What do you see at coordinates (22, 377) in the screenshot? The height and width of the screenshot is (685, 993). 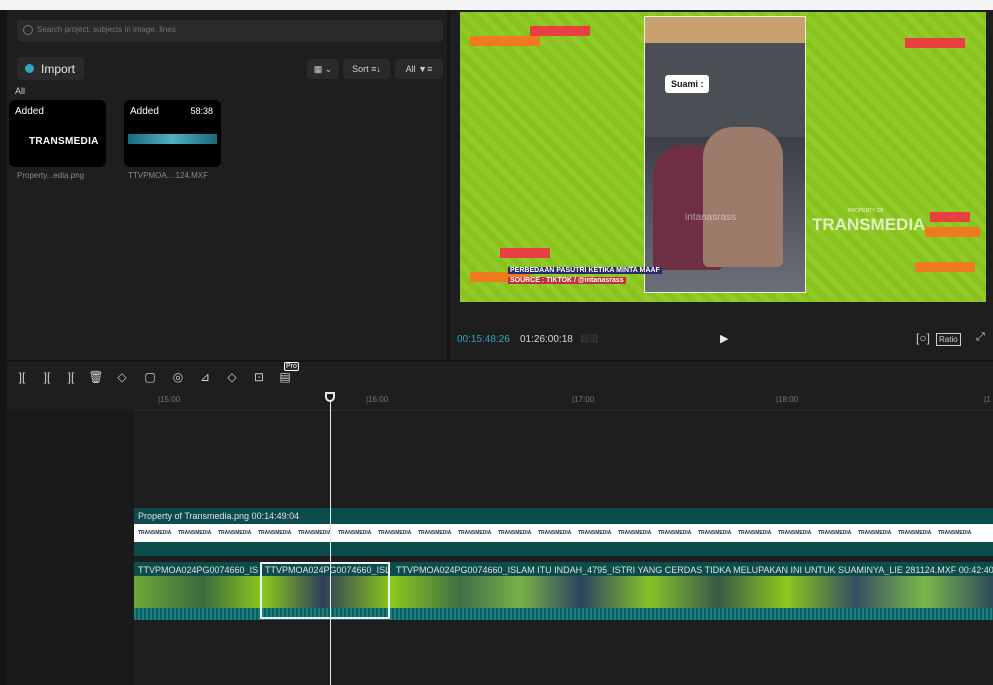 I see `split-icon: ][` at bounding box center [22, 377].